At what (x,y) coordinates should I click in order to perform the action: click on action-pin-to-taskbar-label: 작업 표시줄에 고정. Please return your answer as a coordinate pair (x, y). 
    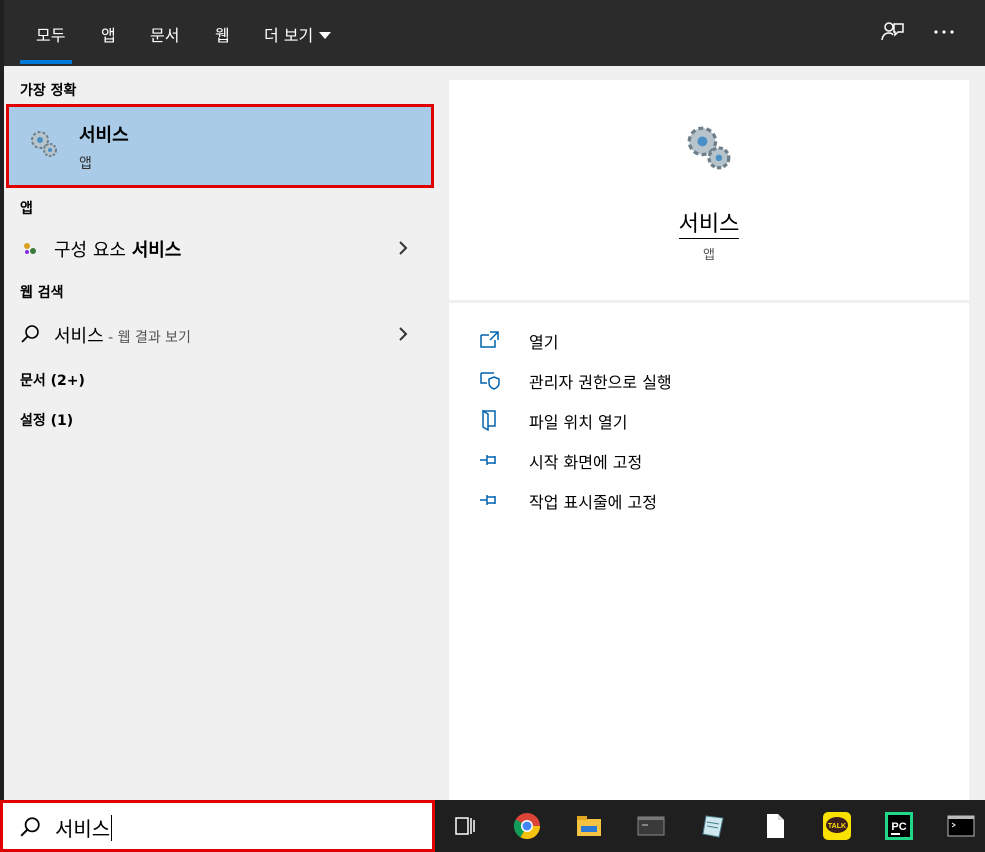
    Looking at the image, I should click on (593, 502).